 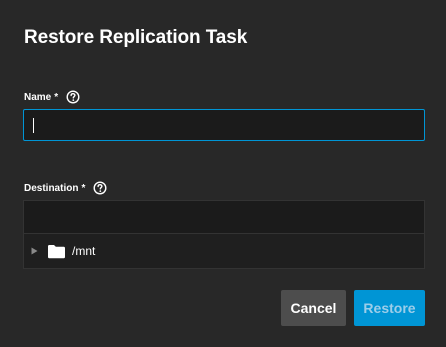 What do you see at coordinates (33, 125) in the screenshot?
I see `text-caret` at bounding box center [33, 125].